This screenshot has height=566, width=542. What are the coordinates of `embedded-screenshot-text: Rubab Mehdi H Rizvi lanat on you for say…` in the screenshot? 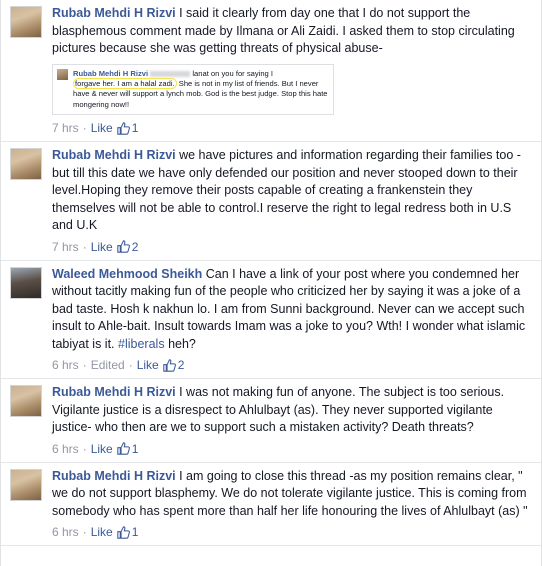 It's located at (201, 90).